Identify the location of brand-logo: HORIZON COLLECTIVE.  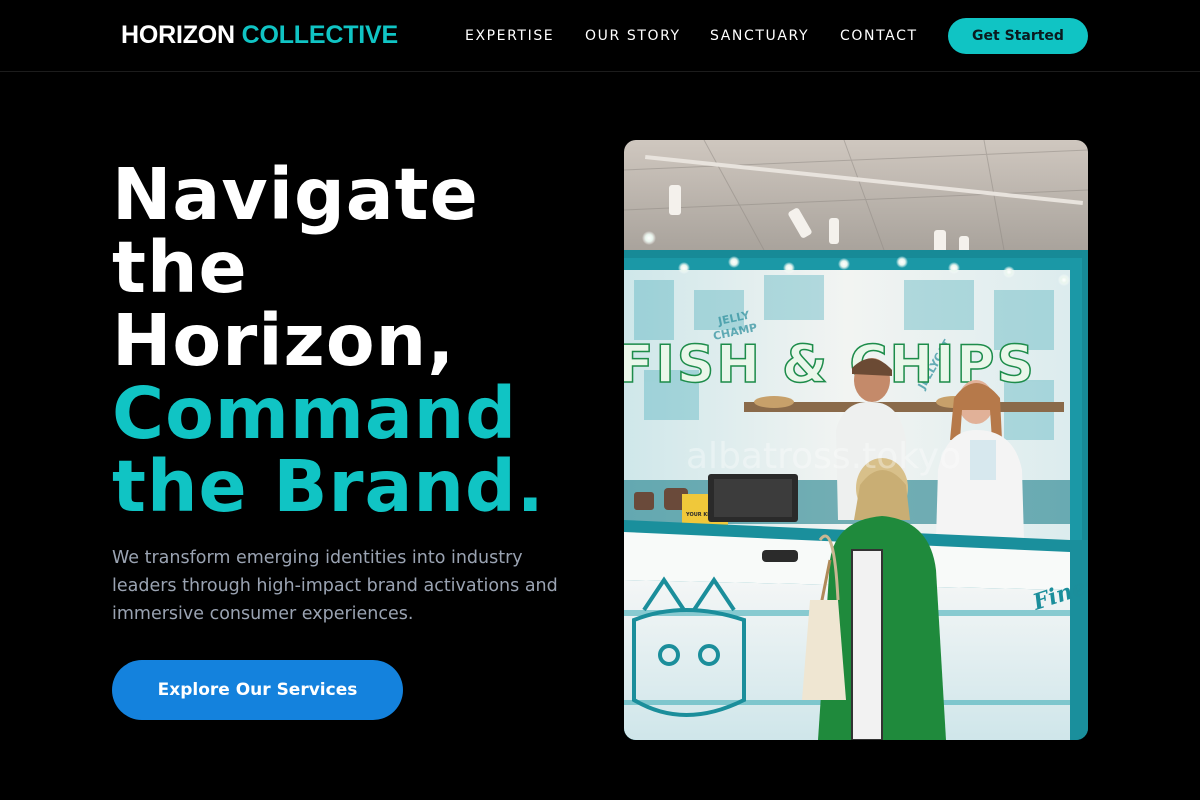
(259, 35).